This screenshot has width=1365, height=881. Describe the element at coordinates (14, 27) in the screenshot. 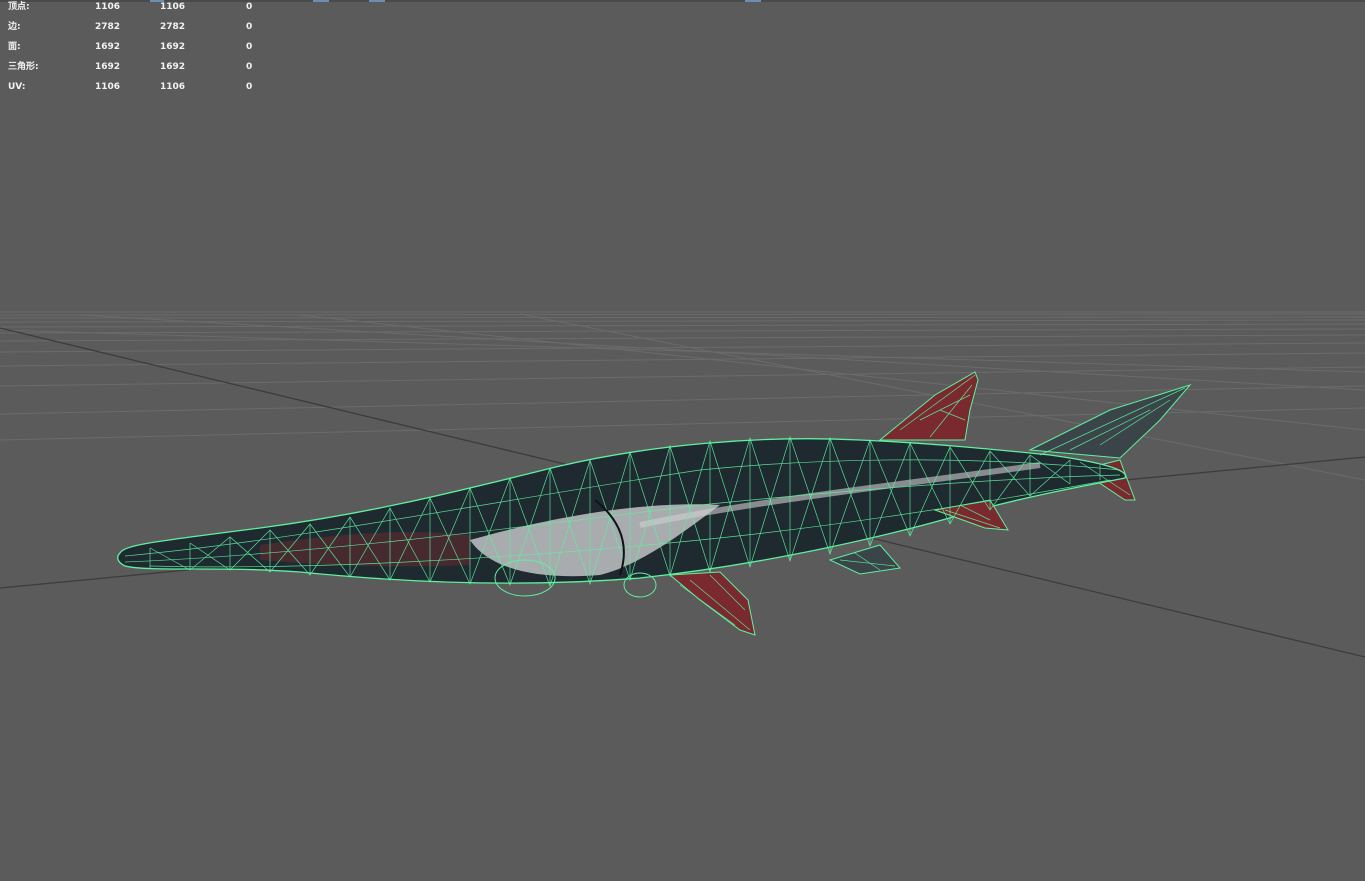

I see `hud-label: 边:` at that location.